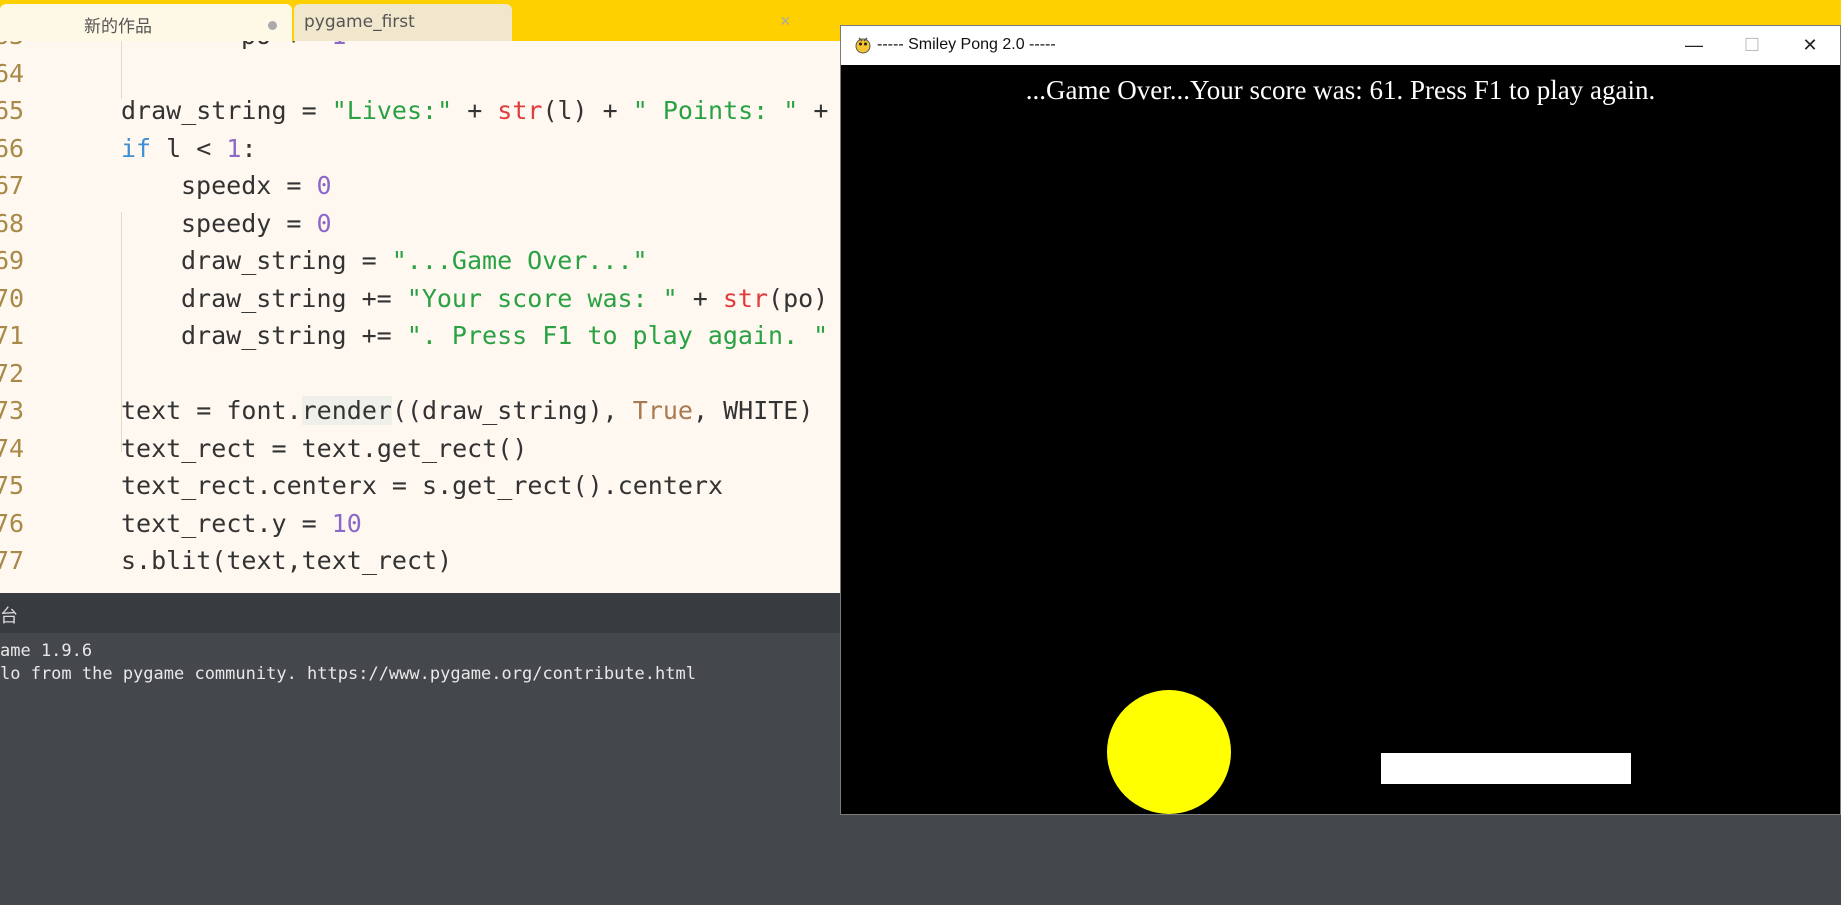 This screenshot has width=1841, height=905. I want to click on paddle, so click(1506, 768).